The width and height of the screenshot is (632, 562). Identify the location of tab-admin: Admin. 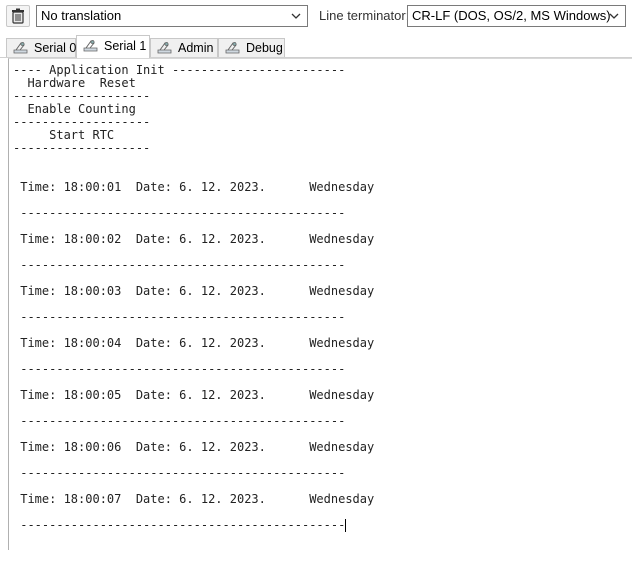
(184, 47).